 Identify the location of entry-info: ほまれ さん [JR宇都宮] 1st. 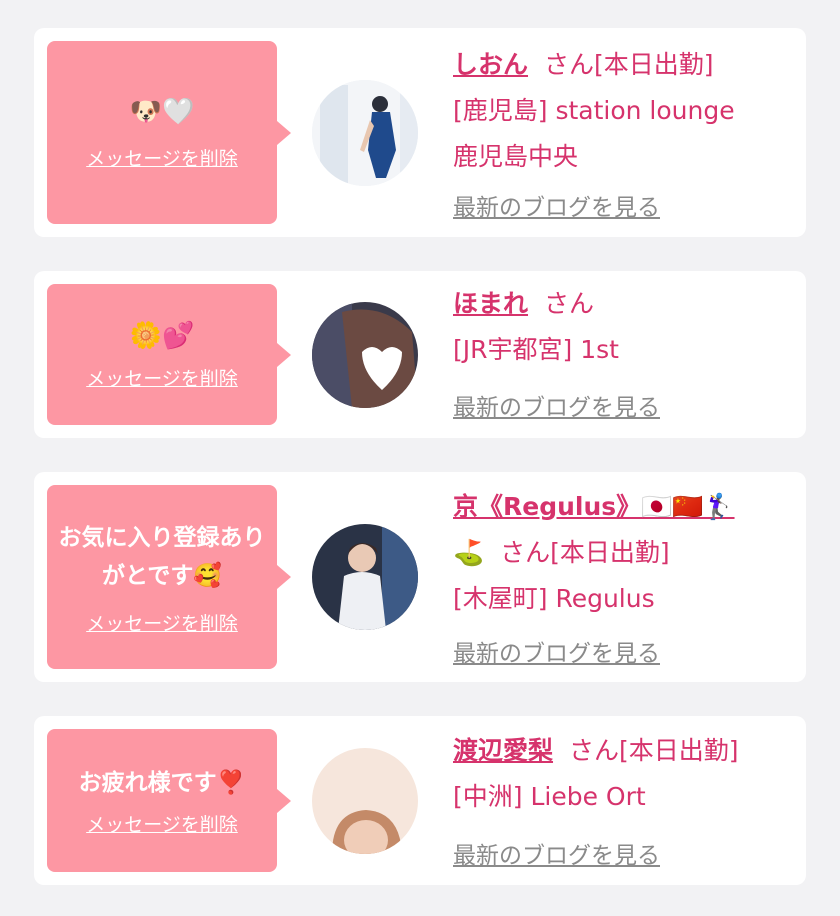
(619, 327).